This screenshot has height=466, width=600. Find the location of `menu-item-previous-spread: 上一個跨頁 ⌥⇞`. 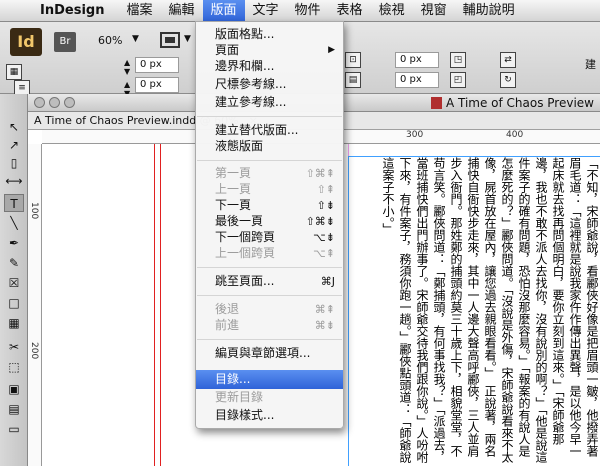

menu-item-previous-spread: 上一個跨頁 ⌥⇞ is located at coordinates (269, 253).